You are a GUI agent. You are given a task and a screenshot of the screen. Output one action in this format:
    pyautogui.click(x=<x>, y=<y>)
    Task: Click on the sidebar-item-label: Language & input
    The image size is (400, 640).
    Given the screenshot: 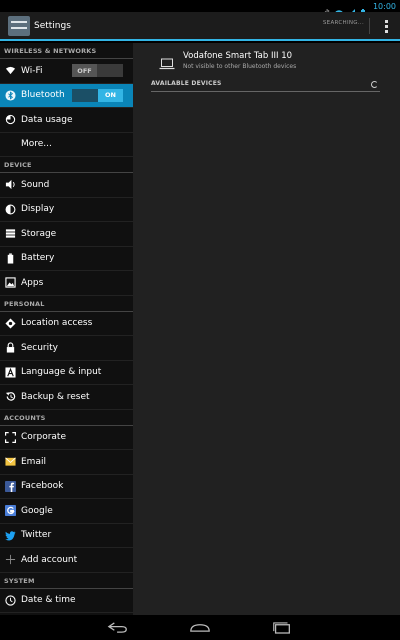 What is the action you would take?
    pyautogui.click(x=61, y=372)
    